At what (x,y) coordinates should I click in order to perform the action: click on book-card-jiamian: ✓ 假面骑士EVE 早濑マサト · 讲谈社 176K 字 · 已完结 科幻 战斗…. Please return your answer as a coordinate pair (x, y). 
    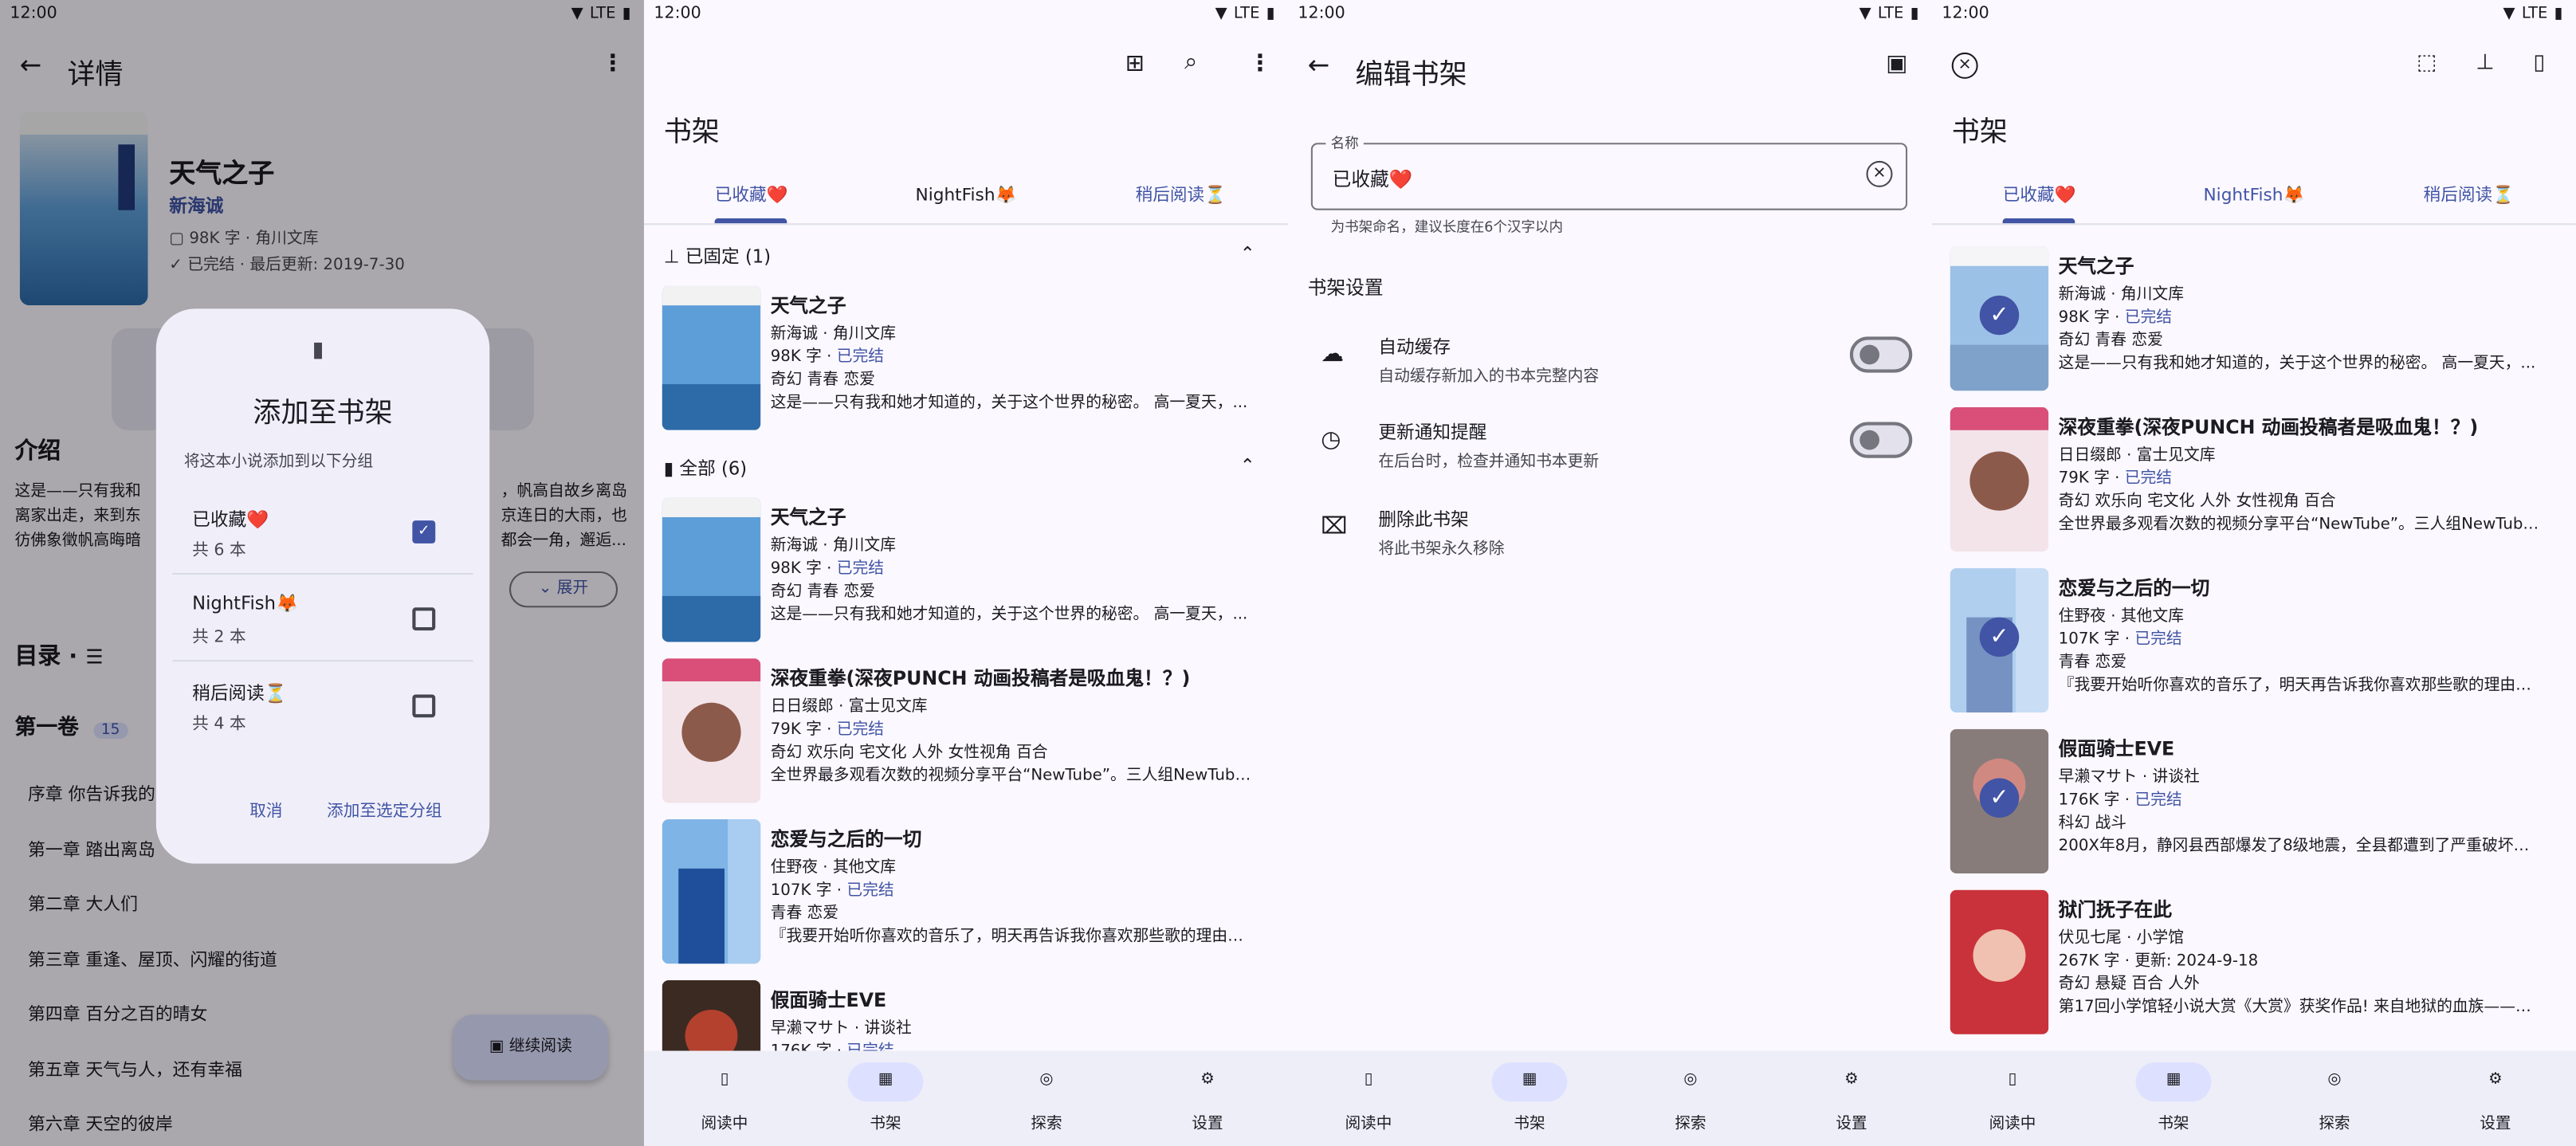
    Looking at the image, I should click on (2246, 804).